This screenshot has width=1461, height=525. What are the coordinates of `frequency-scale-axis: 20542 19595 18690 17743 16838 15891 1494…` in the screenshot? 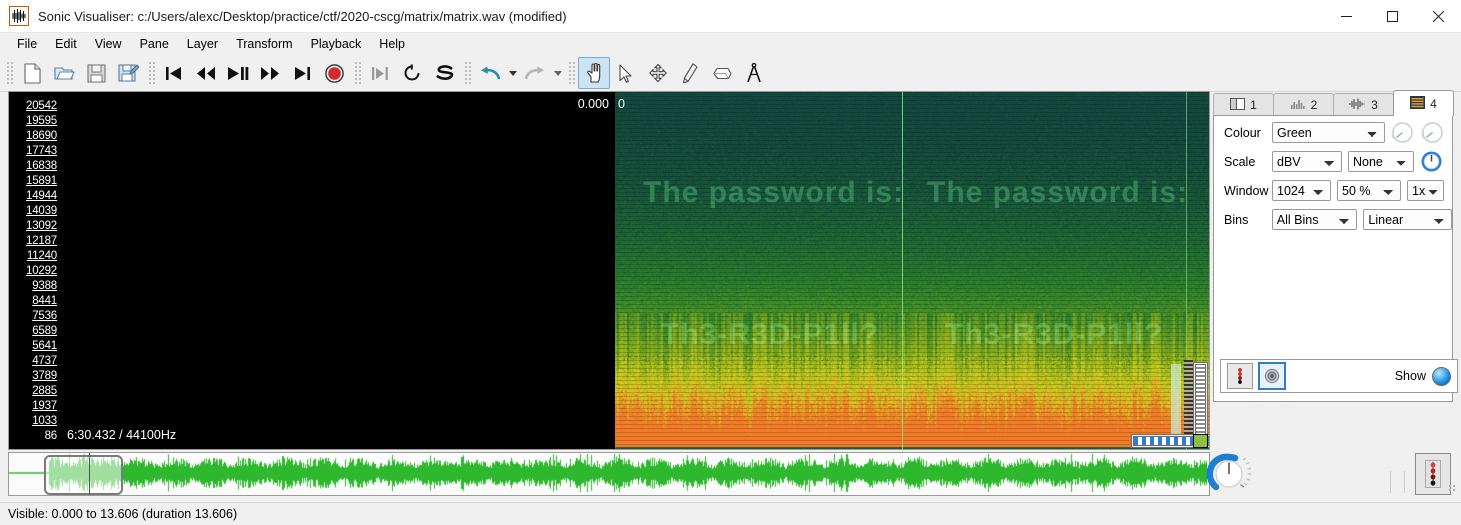 It's located at (34, 270).